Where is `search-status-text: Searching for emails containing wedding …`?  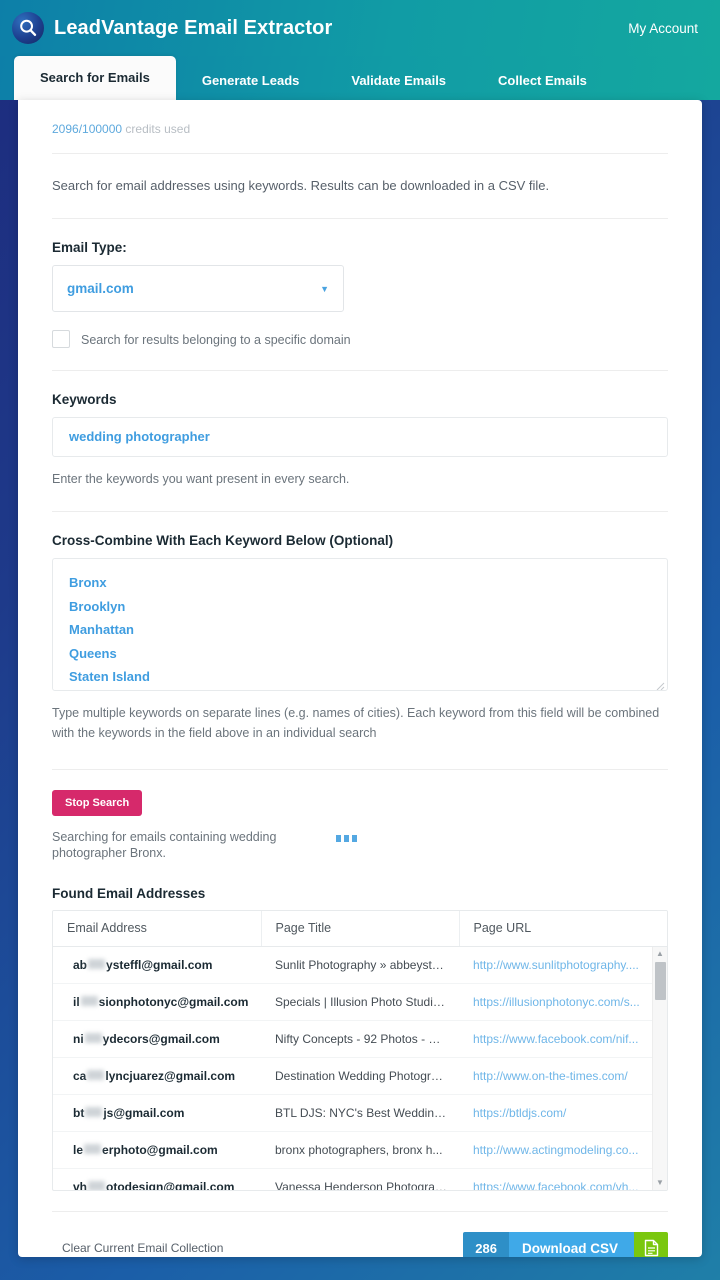
search-status-text: Searching for emails containing wedding … is located at coordinates (164, 844).